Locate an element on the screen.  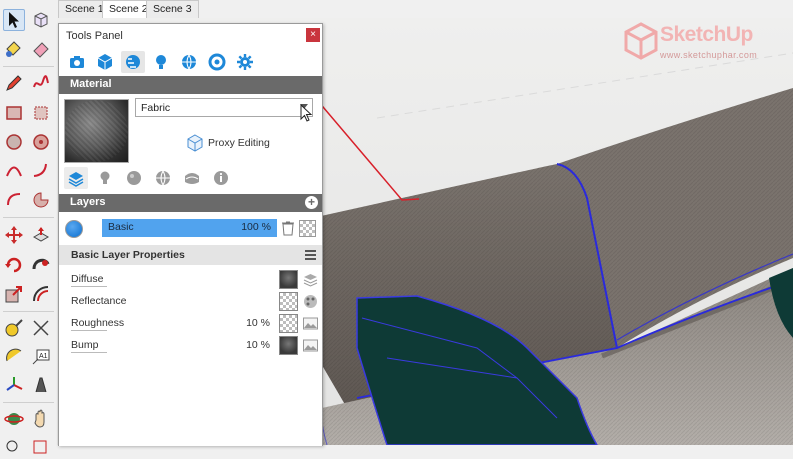
select-icon is located at coordinates (14, 20).